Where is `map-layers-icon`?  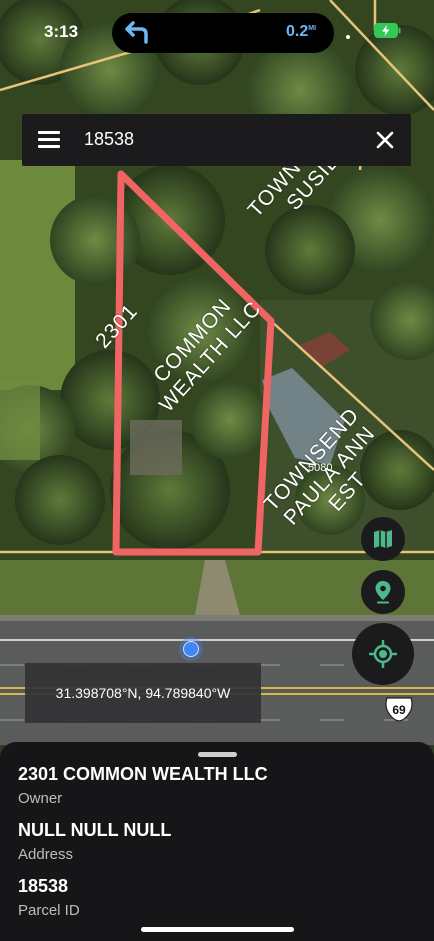
map-layers-icon is located at coordinates (383, 539).